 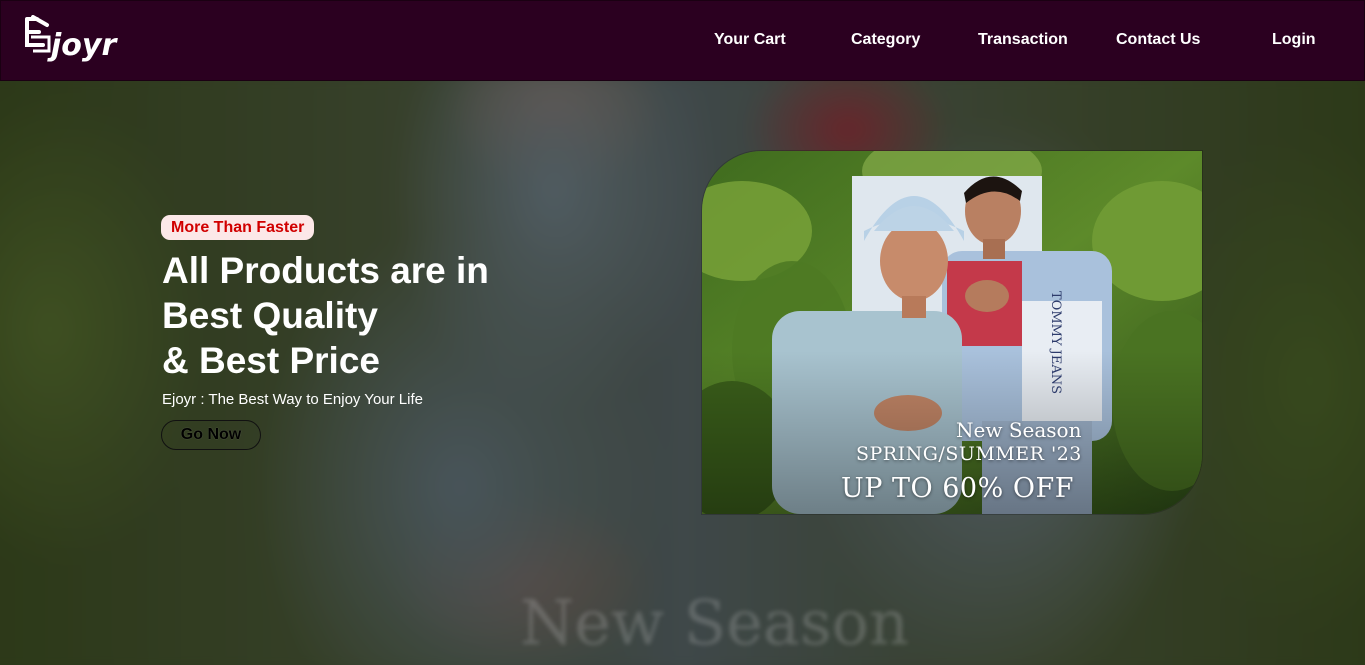 What do you see at coordinates (270, 315) in the screenshot?
I see `headline-line-2: Best Quality` at bounding box center [270, 315].